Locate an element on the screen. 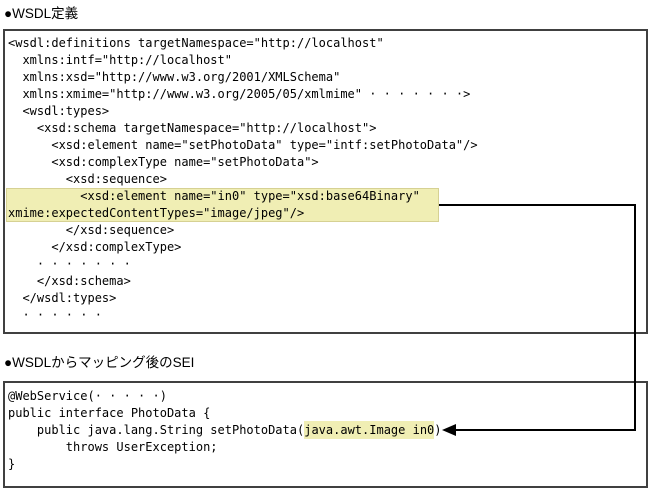  code-line: · · · · · · · is located at coordinates (69, 264).